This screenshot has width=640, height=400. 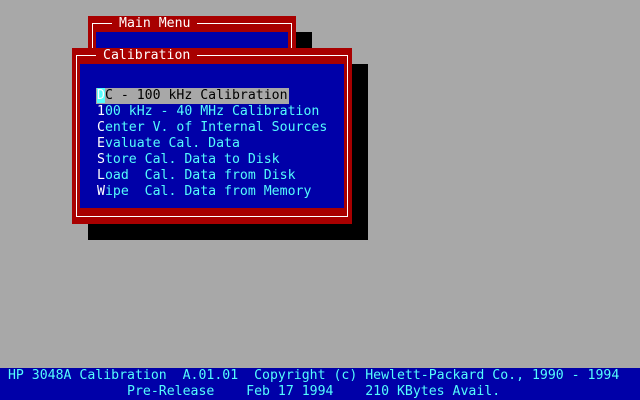 What do you see at coordinates (192, 159) in the screenshot?
I see `menu-item-label: tore Cal. Data to Disk` at bounding box center [192, 159].